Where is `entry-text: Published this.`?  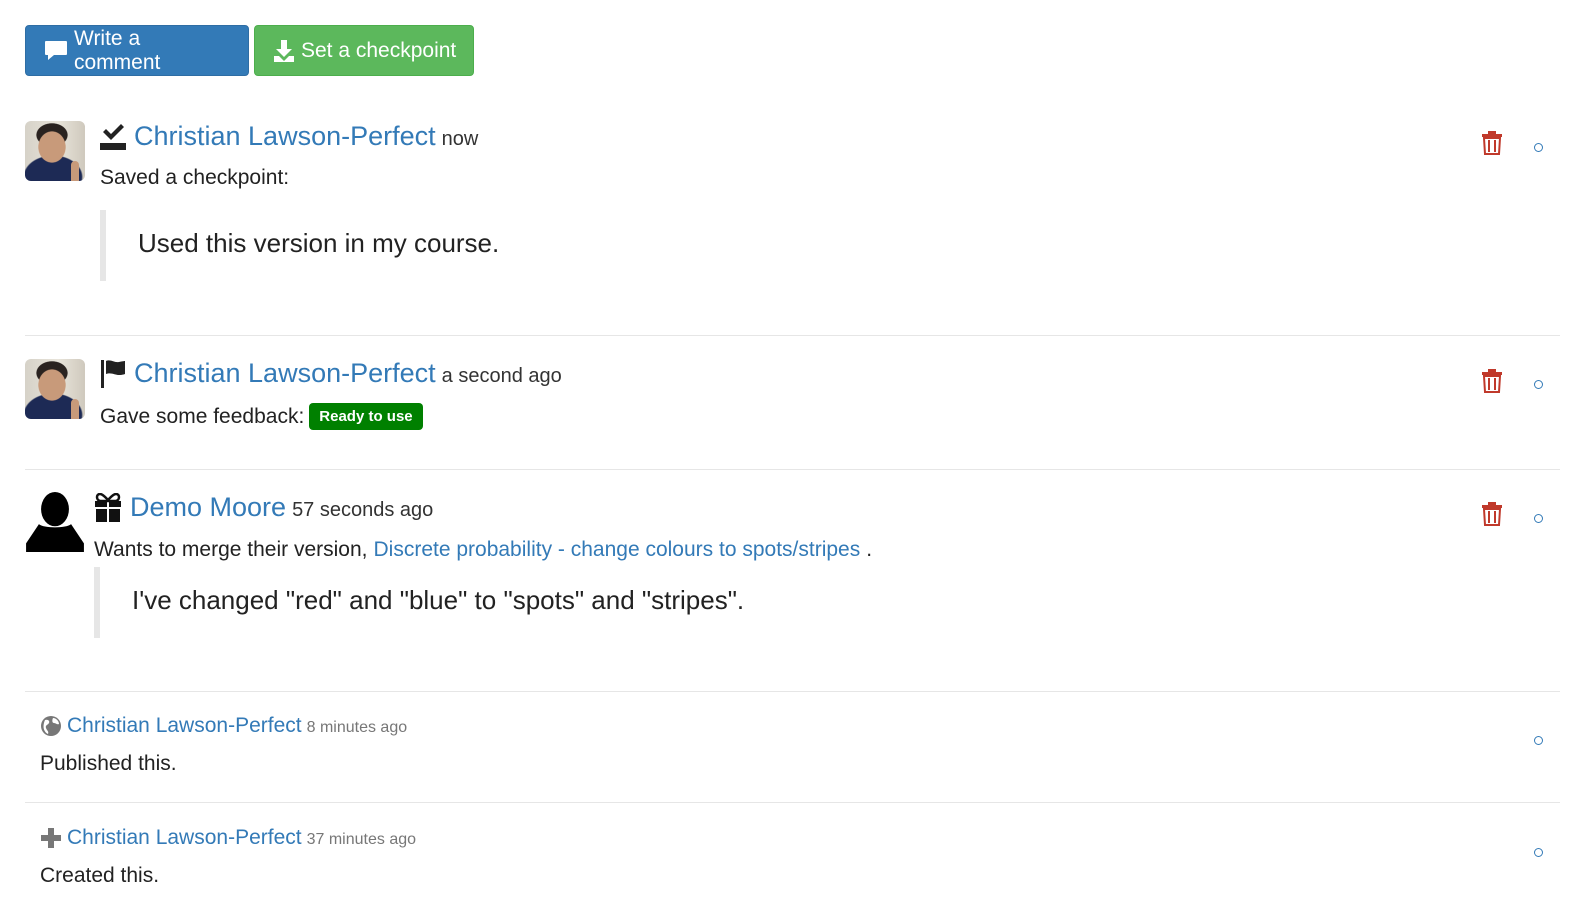 entry-text: Published this. is located at coordinates (108, 763).